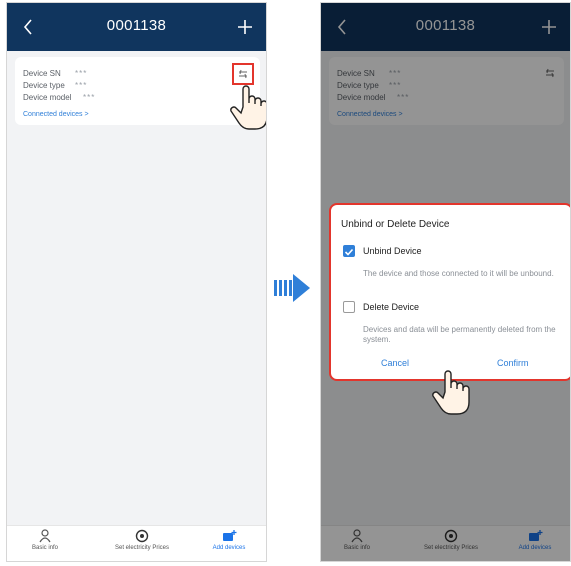 The image size is (571, 566). Describe the element at coordinates (44, 85) in the screenshot. I see `device-type-label: Device type` at that location.